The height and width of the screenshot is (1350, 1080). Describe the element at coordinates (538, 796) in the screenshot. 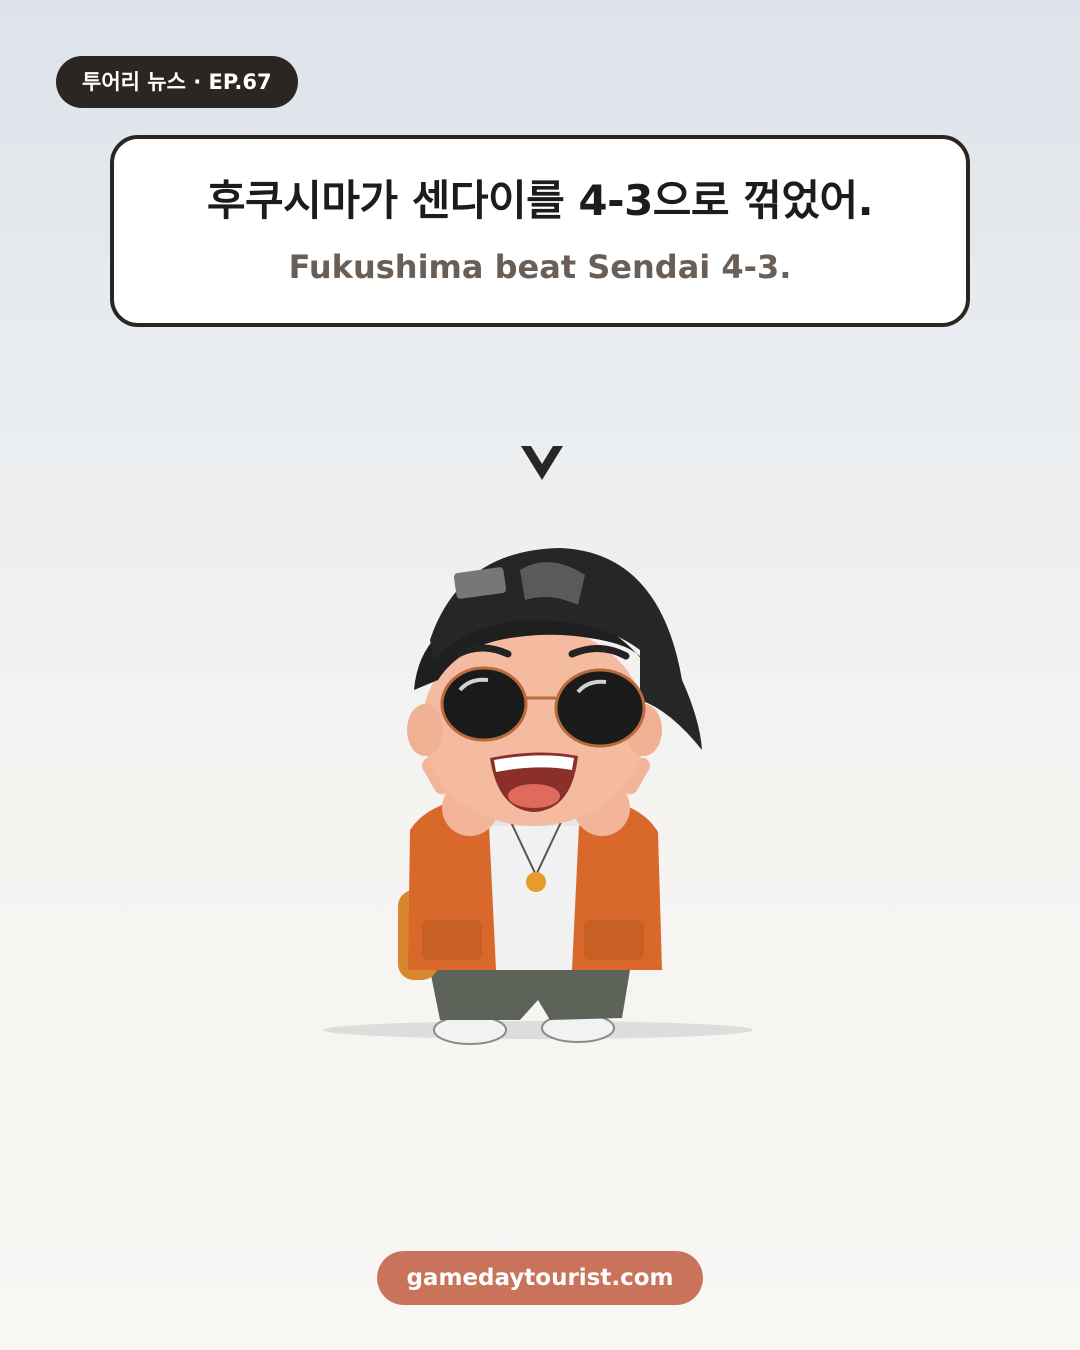

I see `mascot-illustration` at that location.